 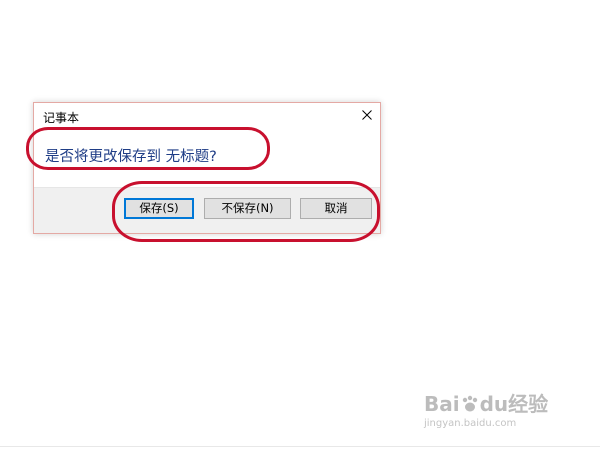 What do you see at coordinates (494, 404) in the screenshot?
I see `watermark-logo-mid: du` at bounding box center [494, 404].